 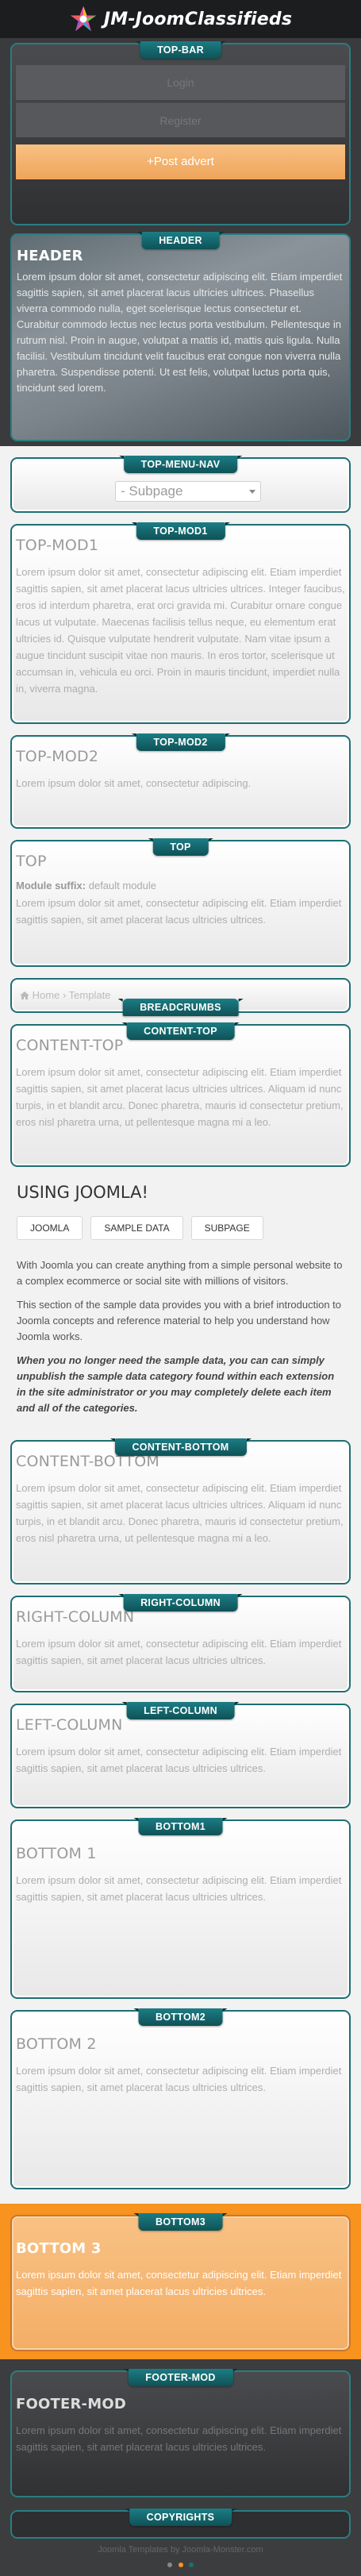 What do you see at coordinates (59, 2248) in the screenshot?
I see `module-title: BOTTOM 3` at bounding box center [59, 2248].